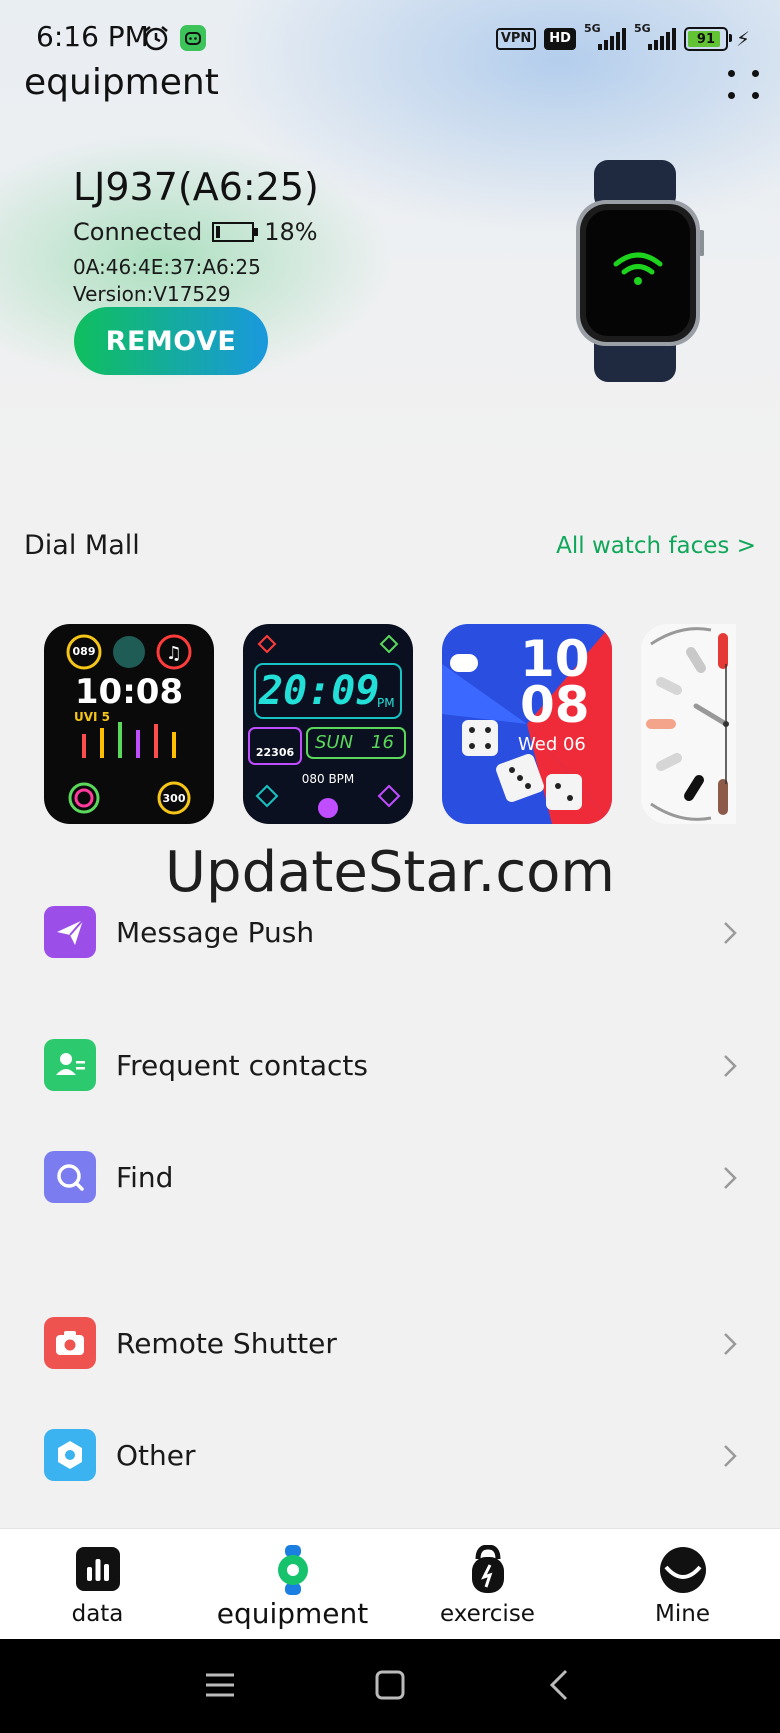  I want to click on tab-label: exercise, so click(487, 1614).